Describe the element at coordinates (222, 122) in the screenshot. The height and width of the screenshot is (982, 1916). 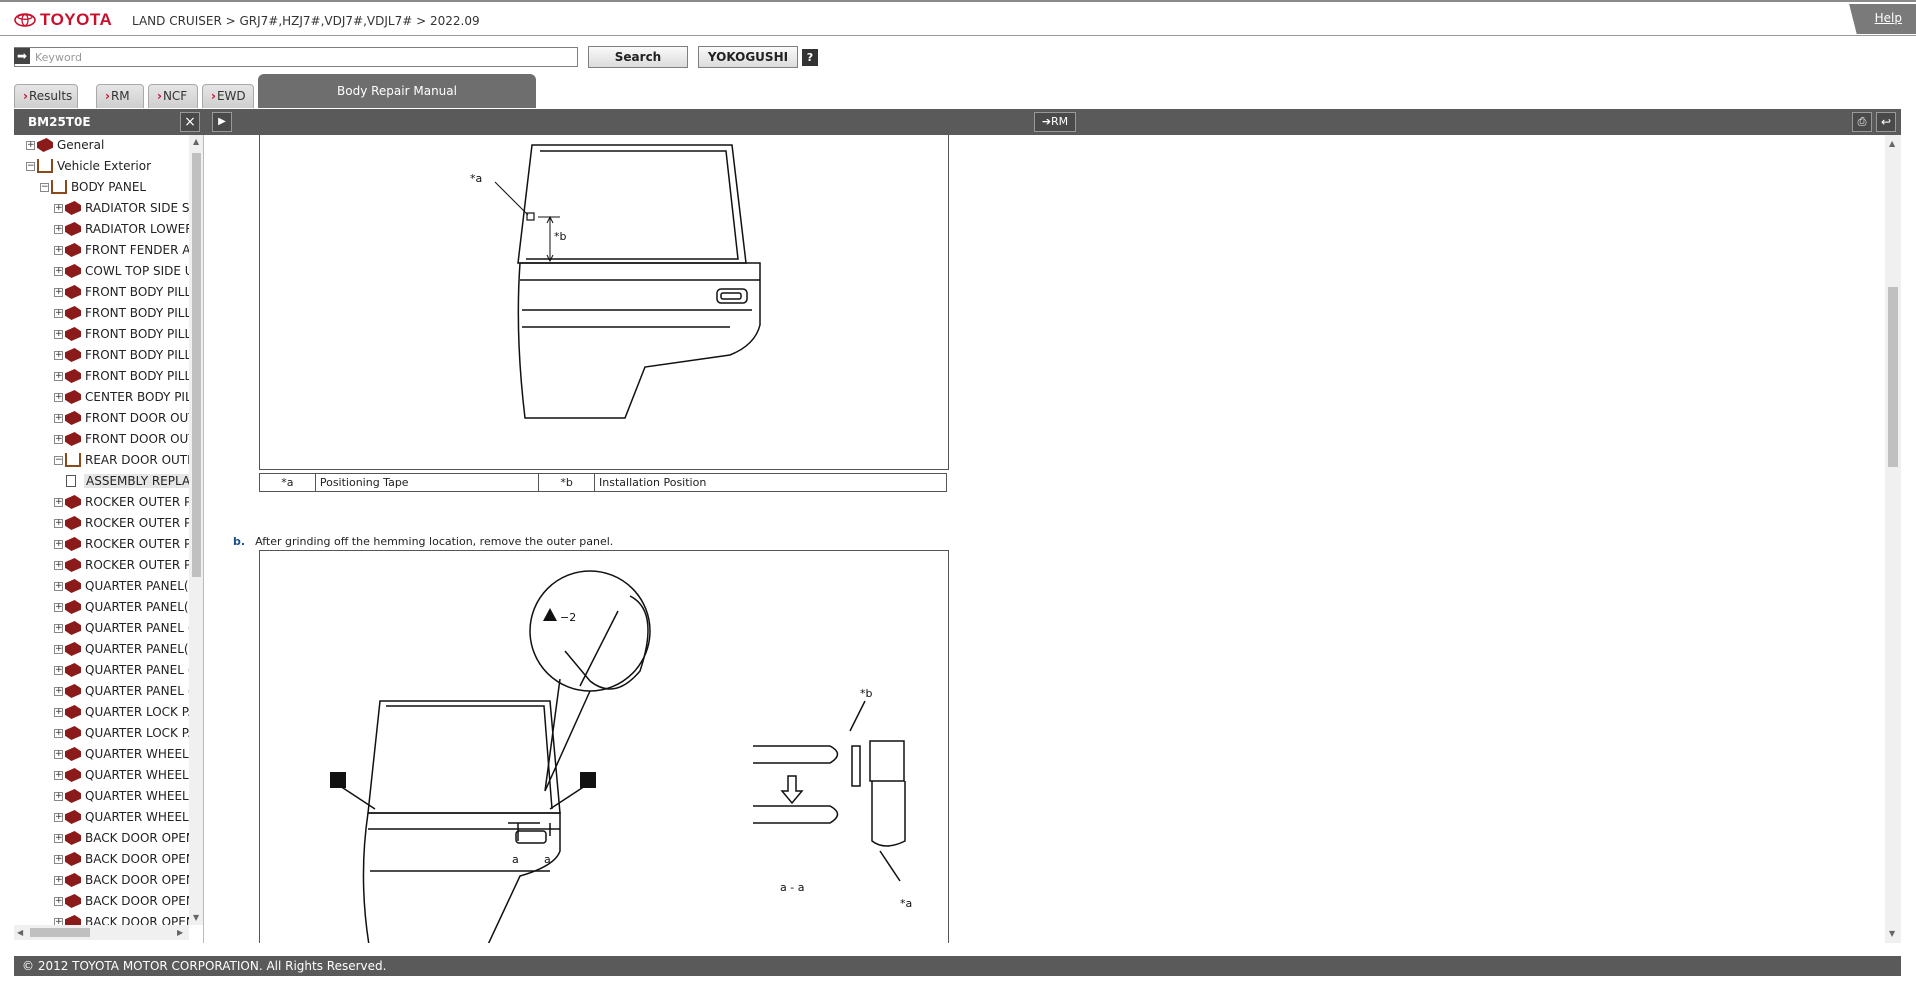
I see `expand-pane-button: ▶` at that location.